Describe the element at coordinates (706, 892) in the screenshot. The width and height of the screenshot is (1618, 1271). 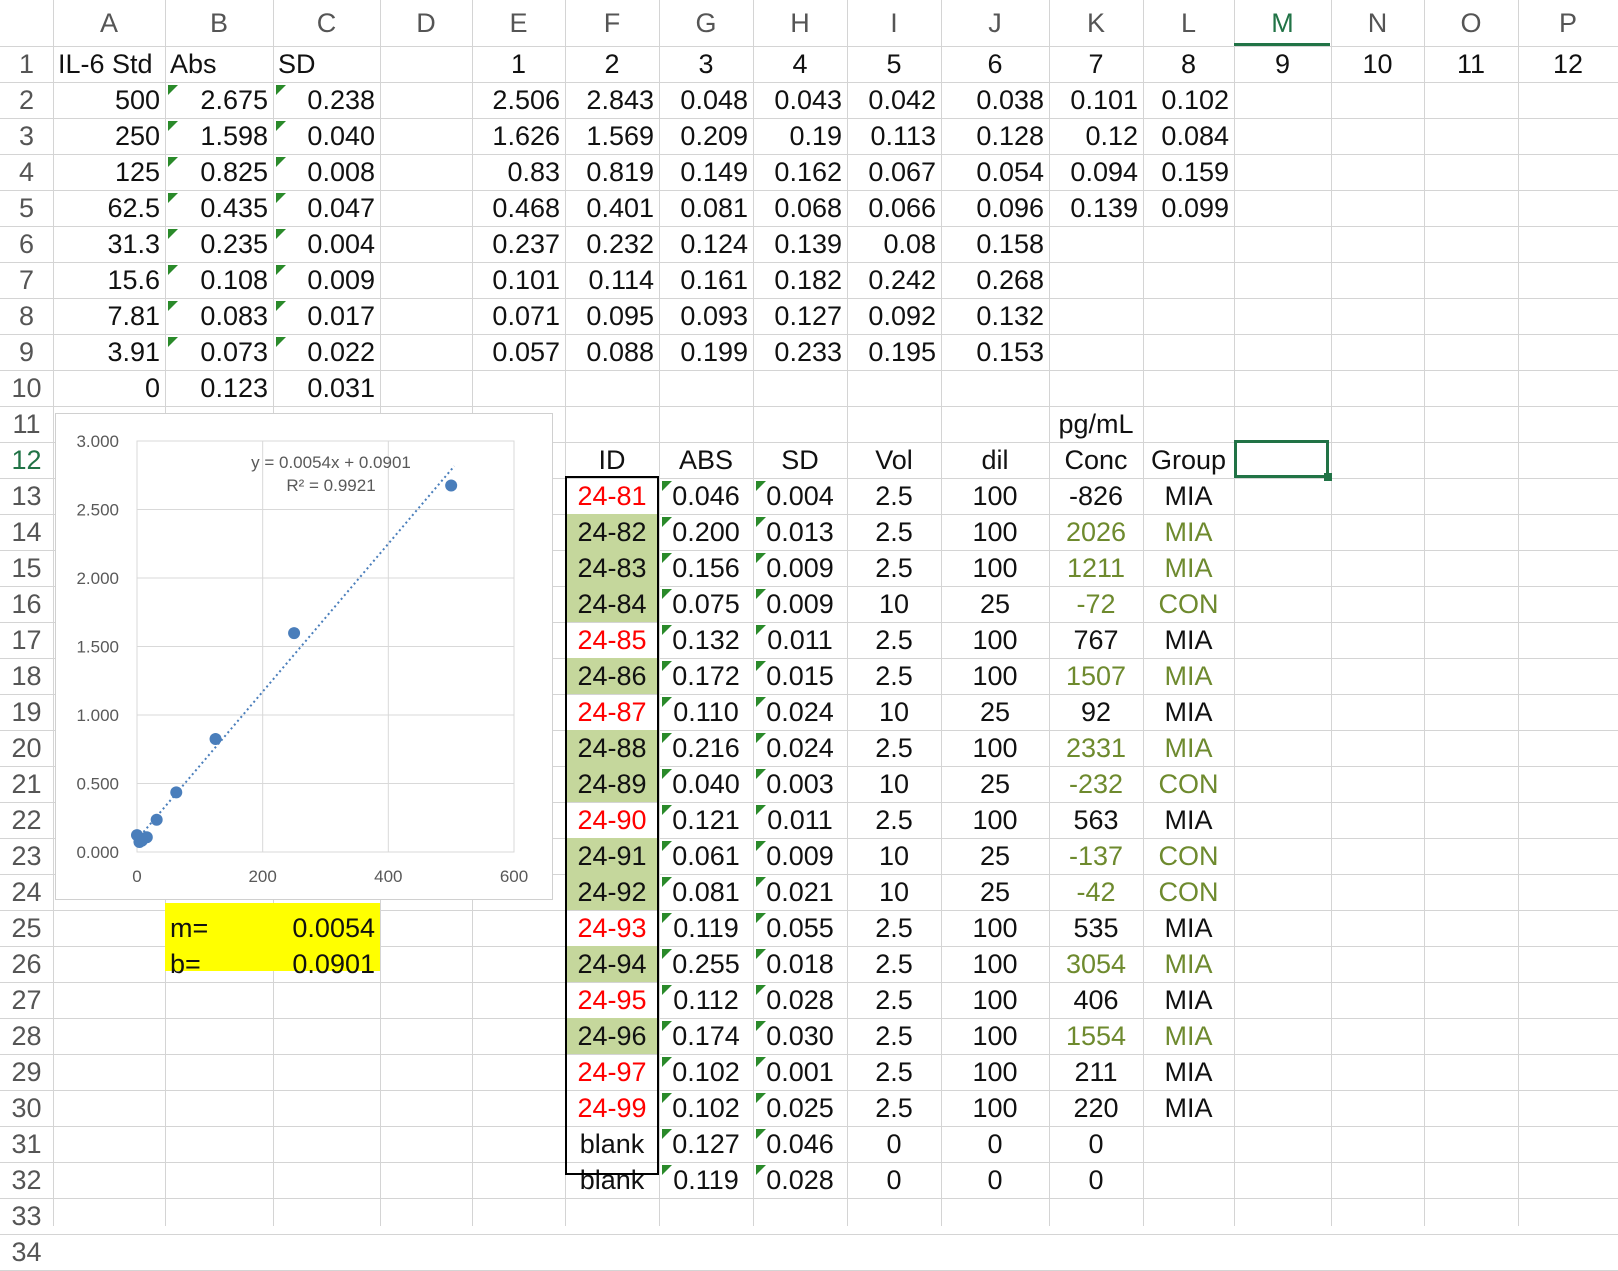
I see `sample-abs-cell: 0.081` at that location.